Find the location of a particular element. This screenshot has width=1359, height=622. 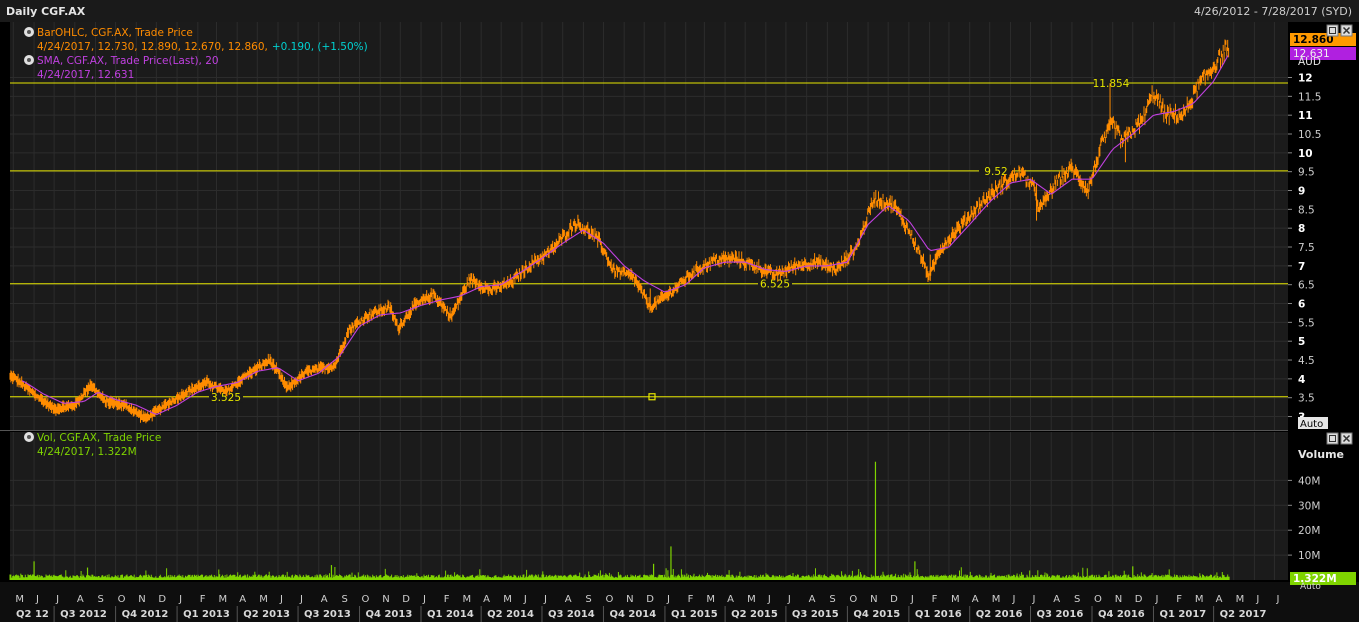

sma-legend-title: SMA, CGF.AX, Trade Price(Last), 20 is located at coordinates (128, 61).